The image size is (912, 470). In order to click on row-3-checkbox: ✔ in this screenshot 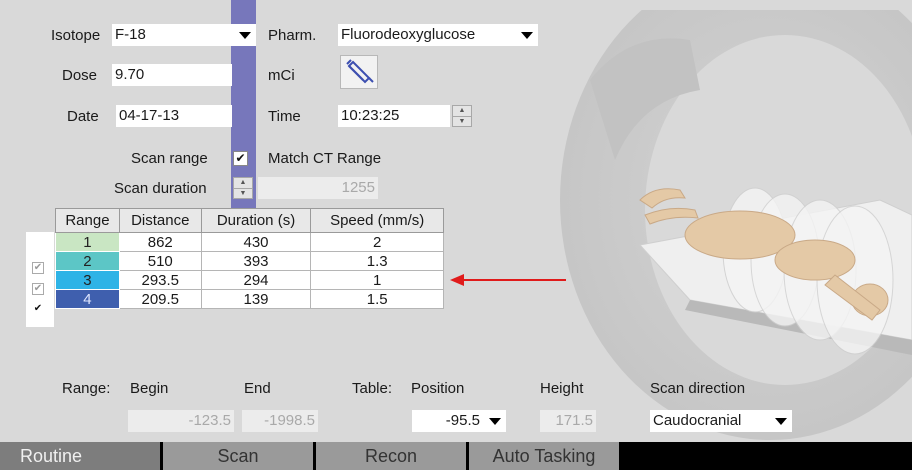, I will do `click(38, 289)`.